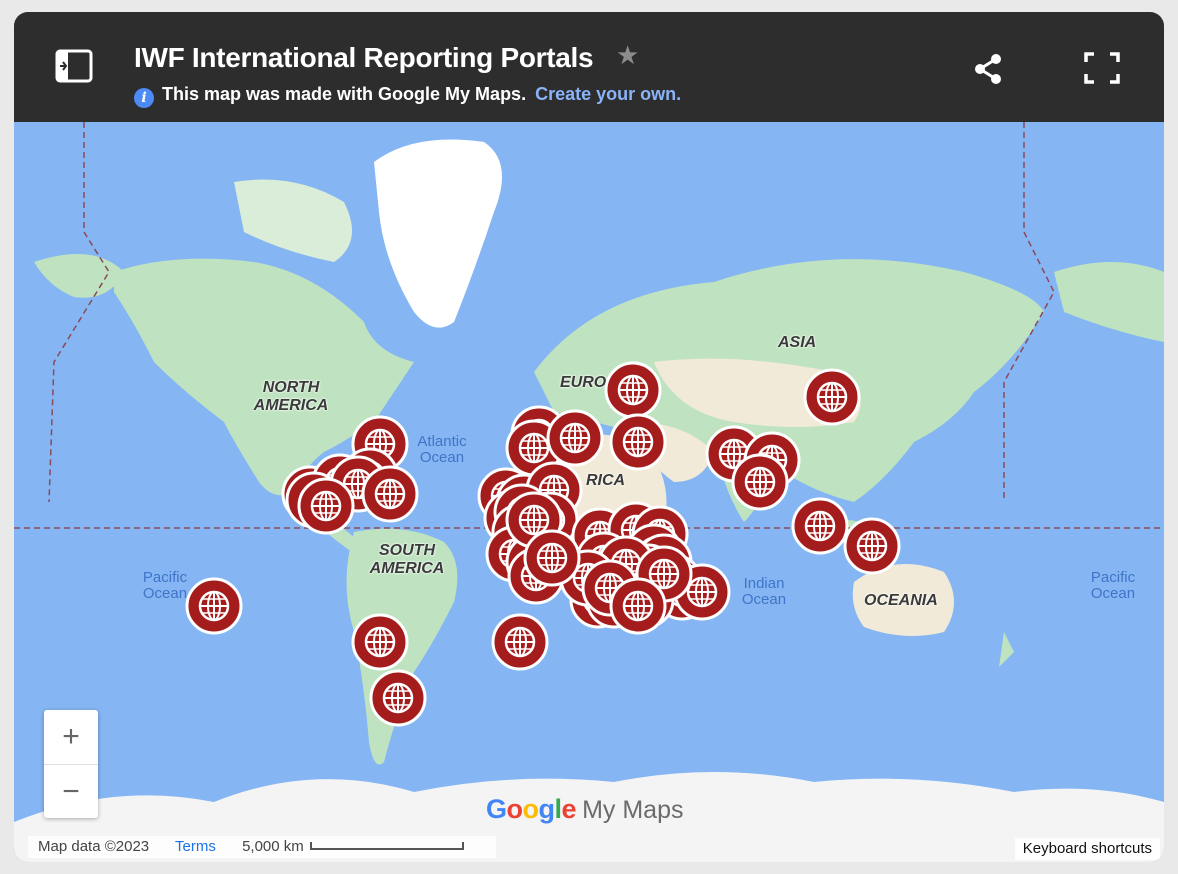  What do you see at coordinates (608, 94) in the screenshot?
I see `create-your-own-link: Create your own.` at bounding box center [608, 94].